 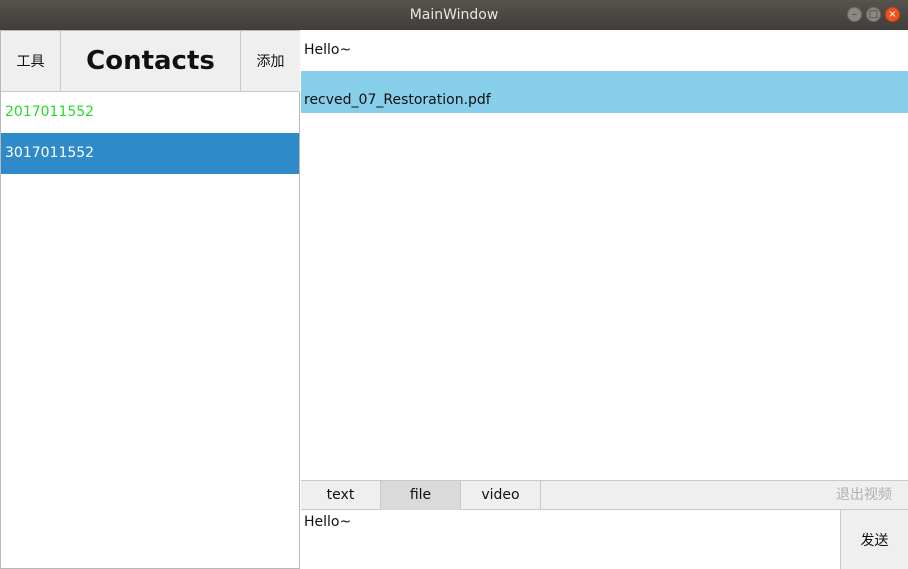 What do you see at coordinates (397, 100) in the screenshot?
I see `file-message-label: recved_07_Restoration.pdf` at bounding box center [397, 100].